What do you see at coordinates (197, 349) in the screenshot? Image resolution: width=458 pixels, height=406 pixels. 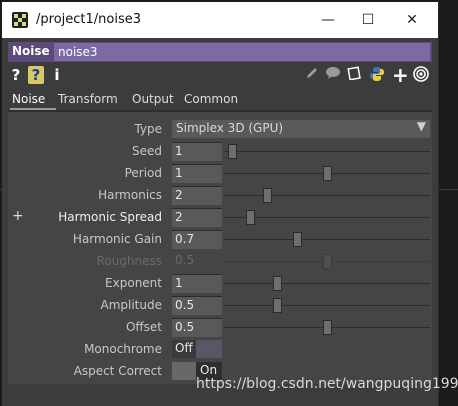 I see `monochrome-toggle: Off` at bounding box center [197, 349].